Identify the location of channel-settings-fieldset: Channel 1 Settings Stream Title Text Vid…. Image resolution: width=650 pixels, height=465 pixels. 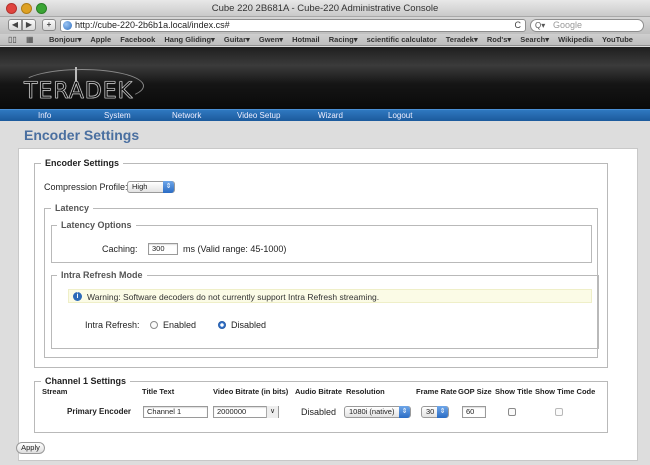
(321, 404).